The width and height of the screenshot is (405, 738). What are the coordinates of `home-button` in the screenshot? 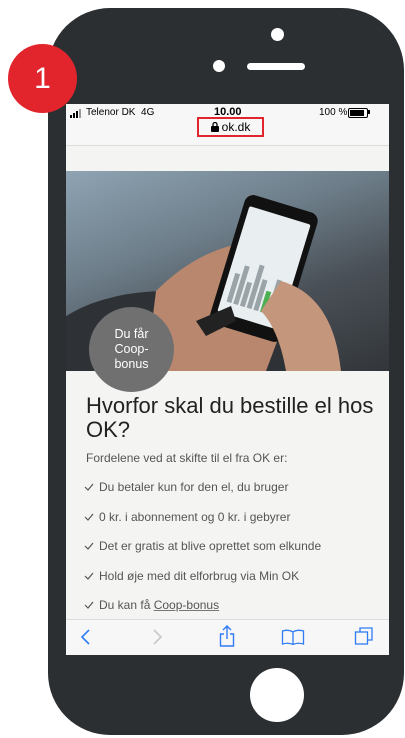 It's located at (277, 695).